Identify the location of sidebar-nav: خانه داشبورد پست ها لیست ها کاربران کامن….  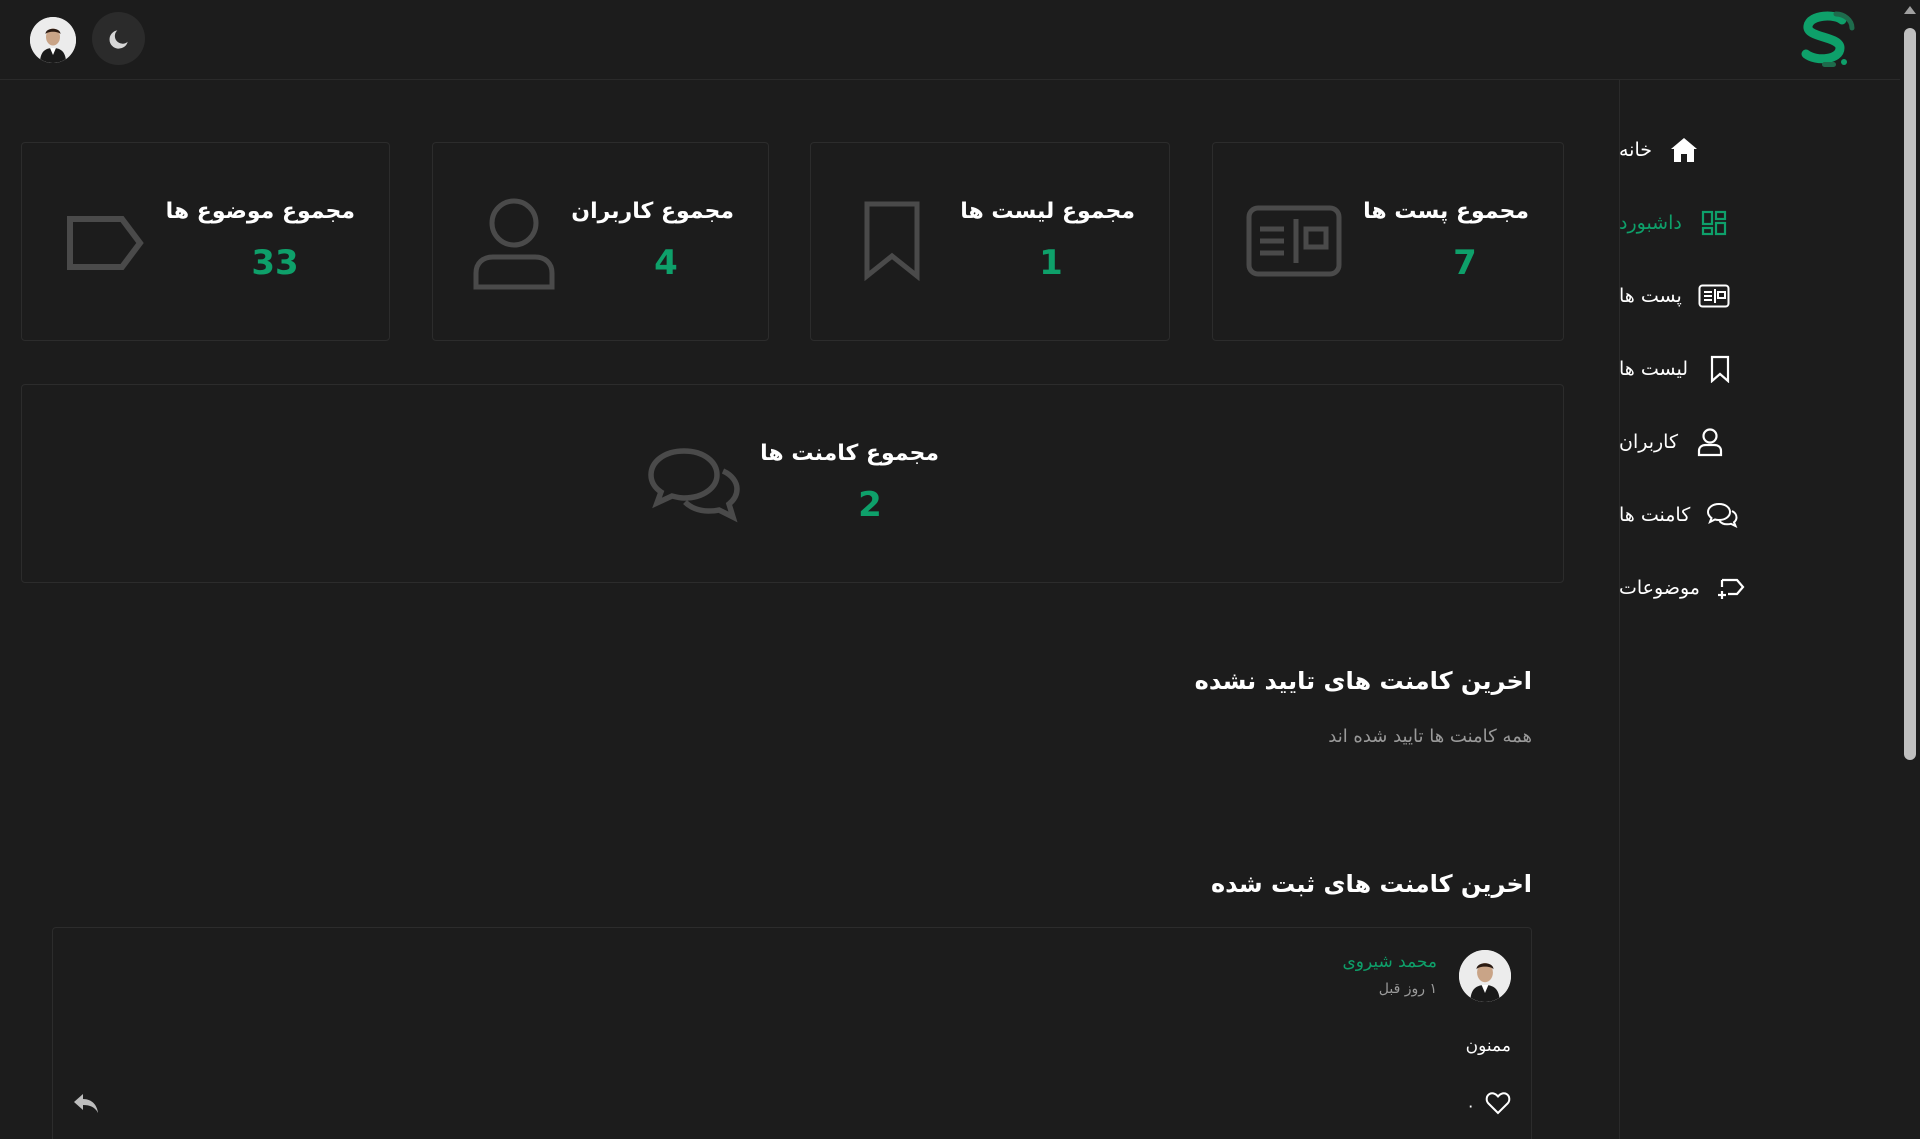
(1759, 609).